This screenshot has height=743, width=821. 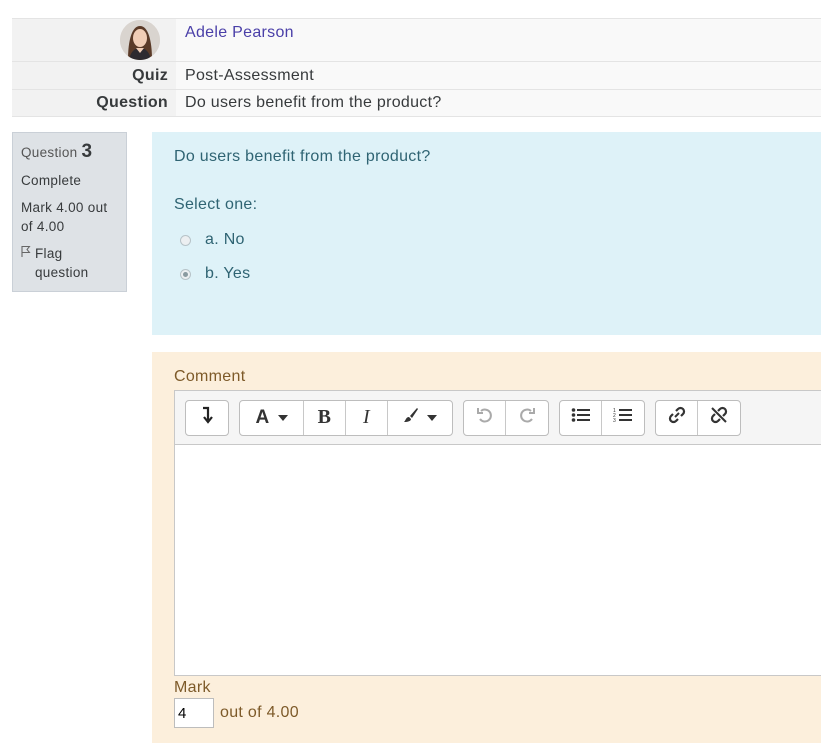 I want to click on summary-avatar-cell, so click(x=94, y=40).